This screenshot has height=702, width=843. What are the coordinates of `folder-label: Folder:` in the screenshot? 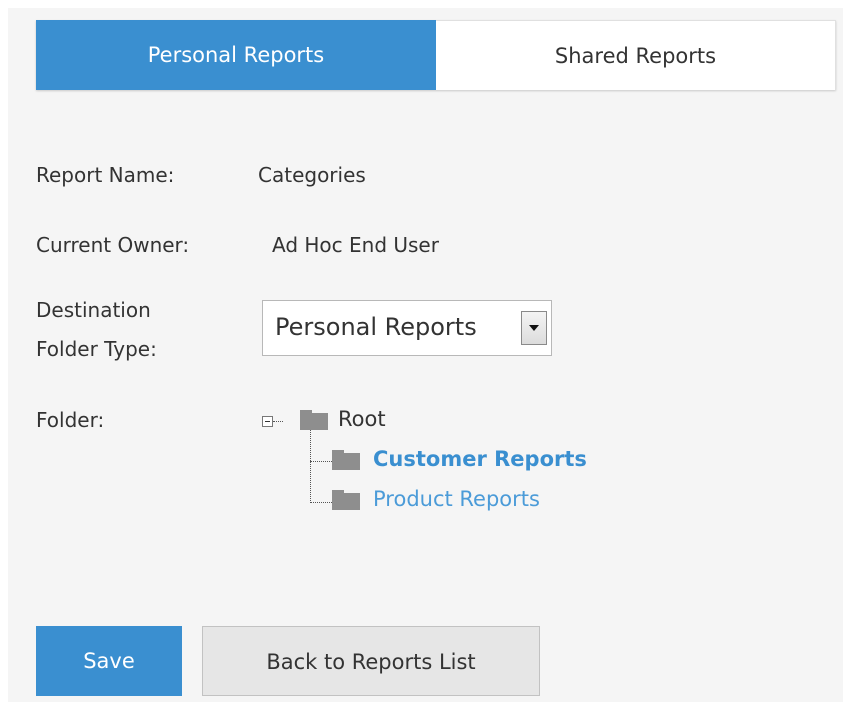 It's located at (70, 420).